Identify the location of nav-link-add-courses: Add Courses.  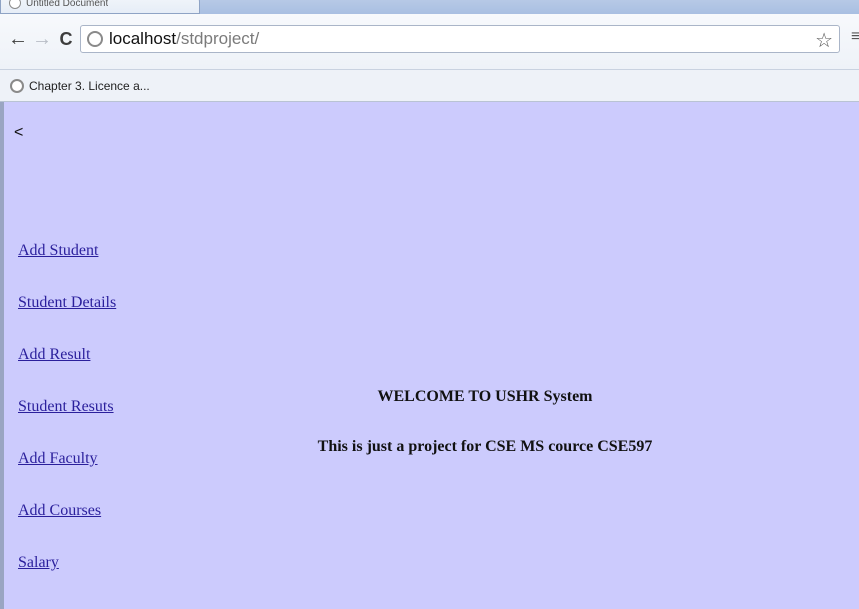
(67, 528).